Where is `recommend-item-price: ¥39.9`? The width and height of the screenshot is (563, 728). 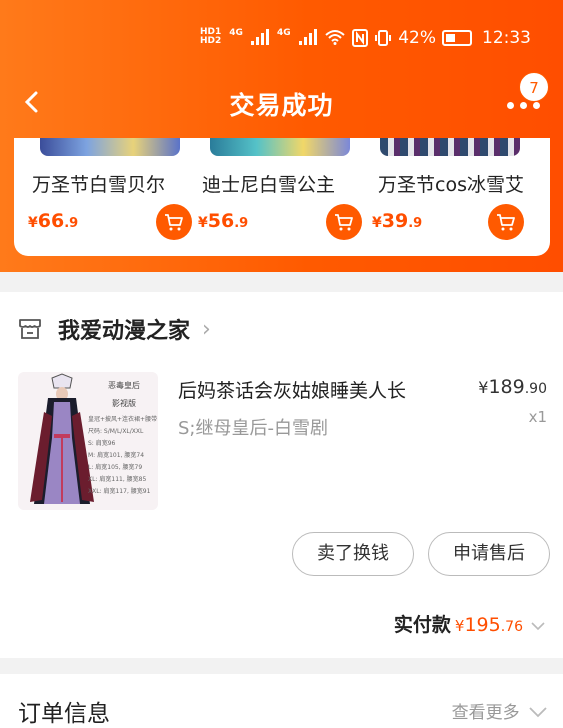
recommend-item-price: ¥39.9 is located at coordinates (397, 221).